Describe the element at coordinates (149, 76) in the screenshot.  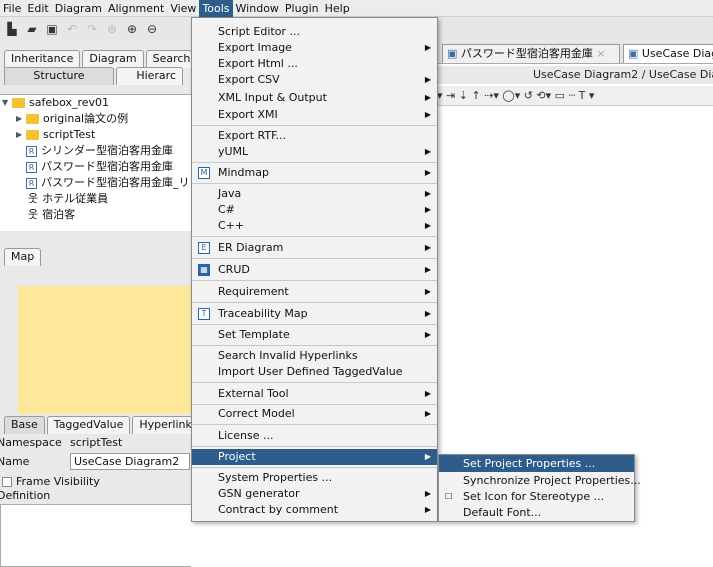
I see `tab-hierarchy: Hierarc` at that location.